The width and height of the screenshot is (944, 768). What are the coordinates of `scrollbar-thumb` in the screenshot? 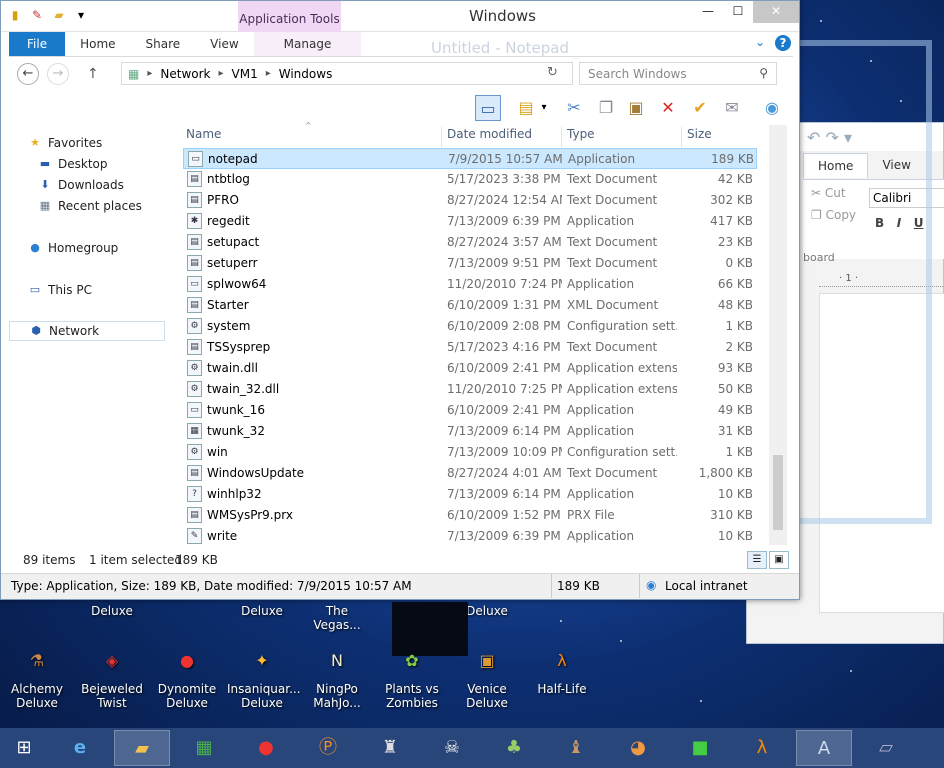 It's located at (778, 492).